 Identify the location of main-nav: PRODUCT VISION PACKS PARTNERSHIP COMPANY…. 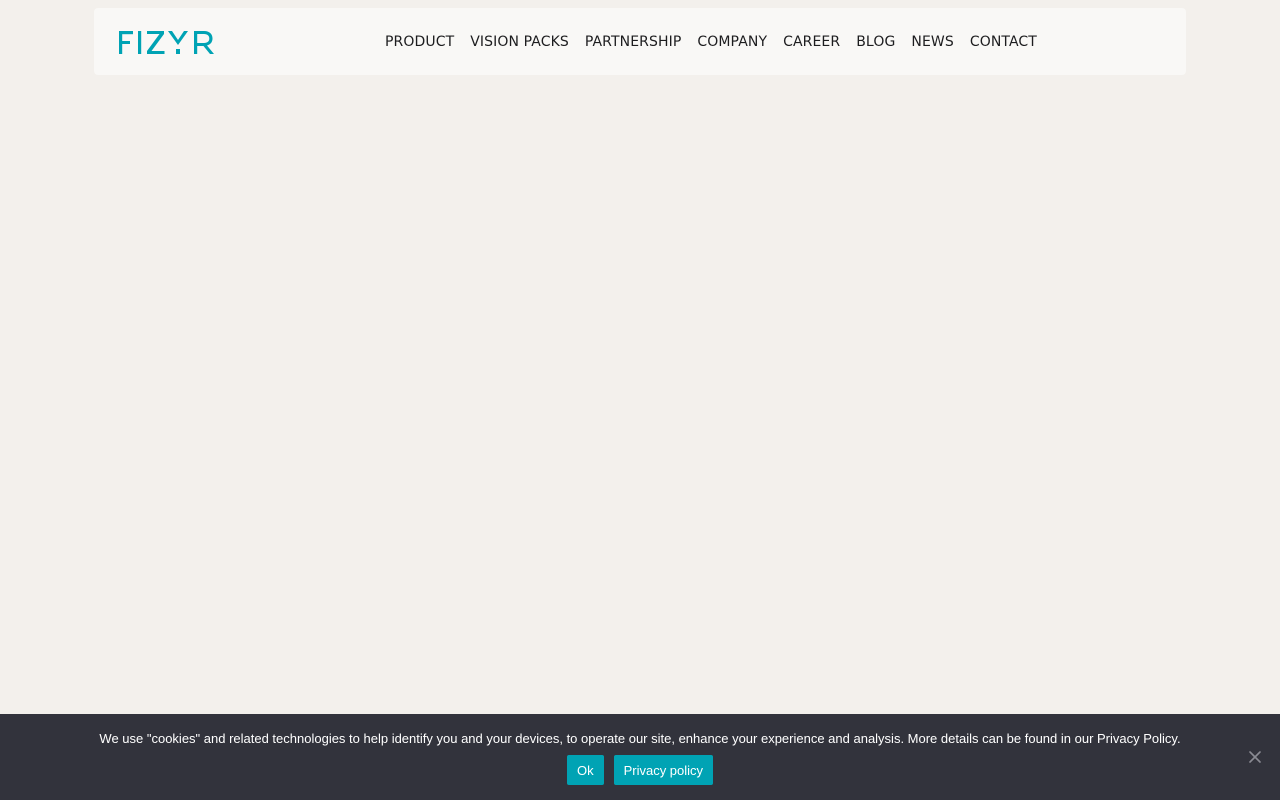
(711, 41).